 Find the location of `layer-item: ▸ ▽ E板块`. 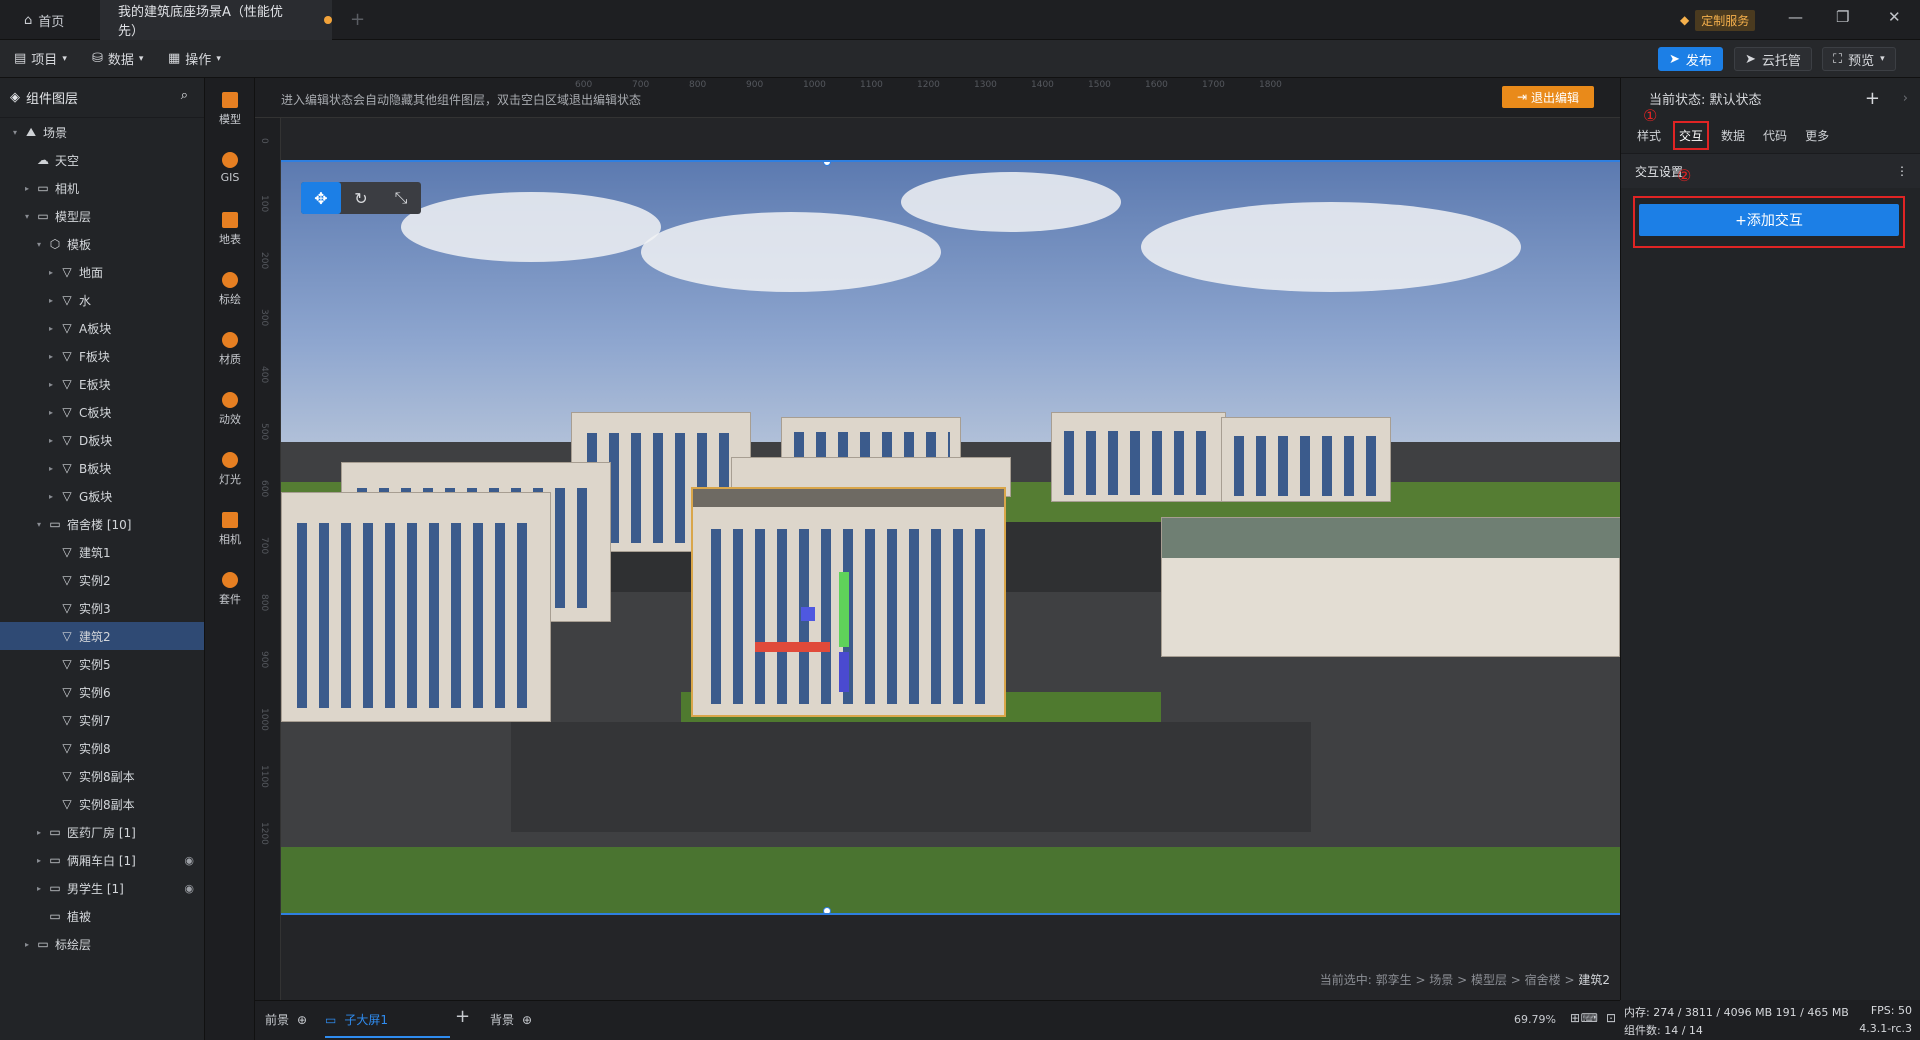

layer-item: ▸ ▽ E板块 is located at coordinates (102, 384).